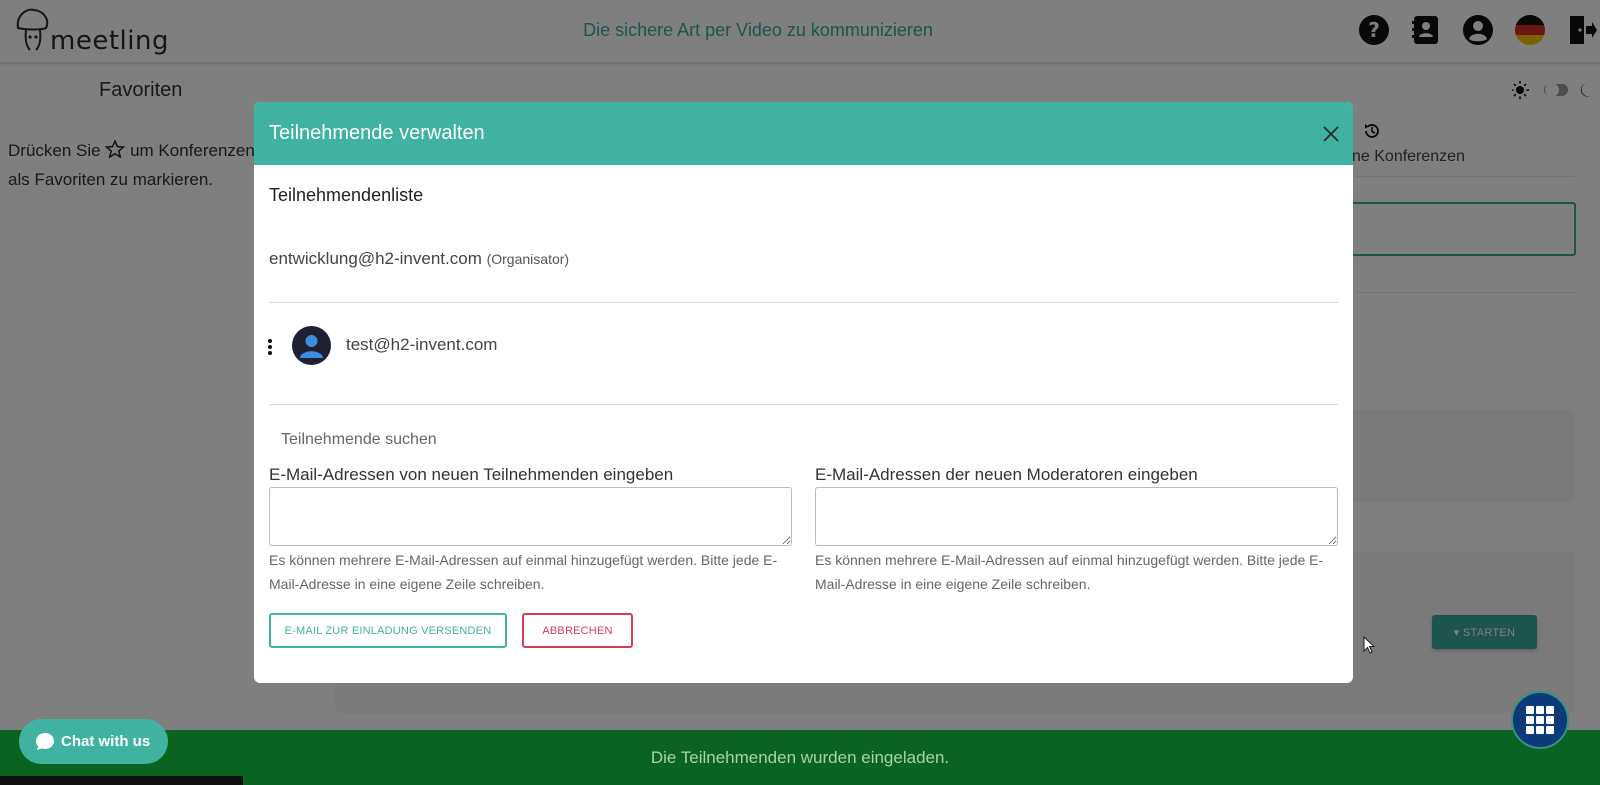 Image resolution: width=1600 pixels, height=785 pixels. I want to click on participant-email: test@h2-invent.com, so click(422, 344).